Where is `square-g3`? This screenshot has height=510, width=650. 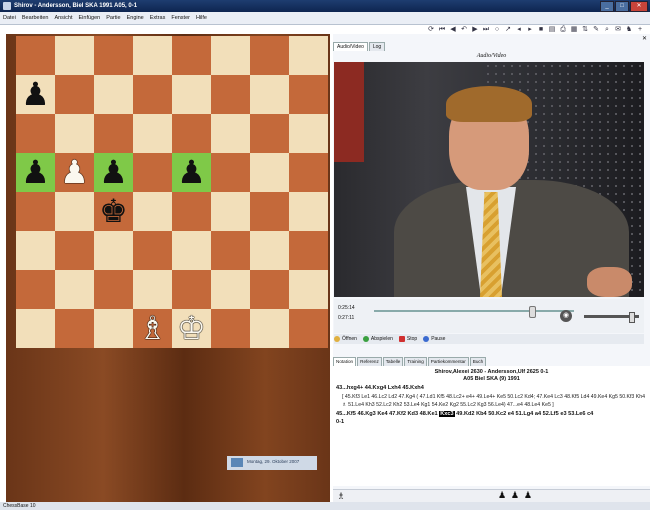
square-g3 is located at coordinates (269, 250).